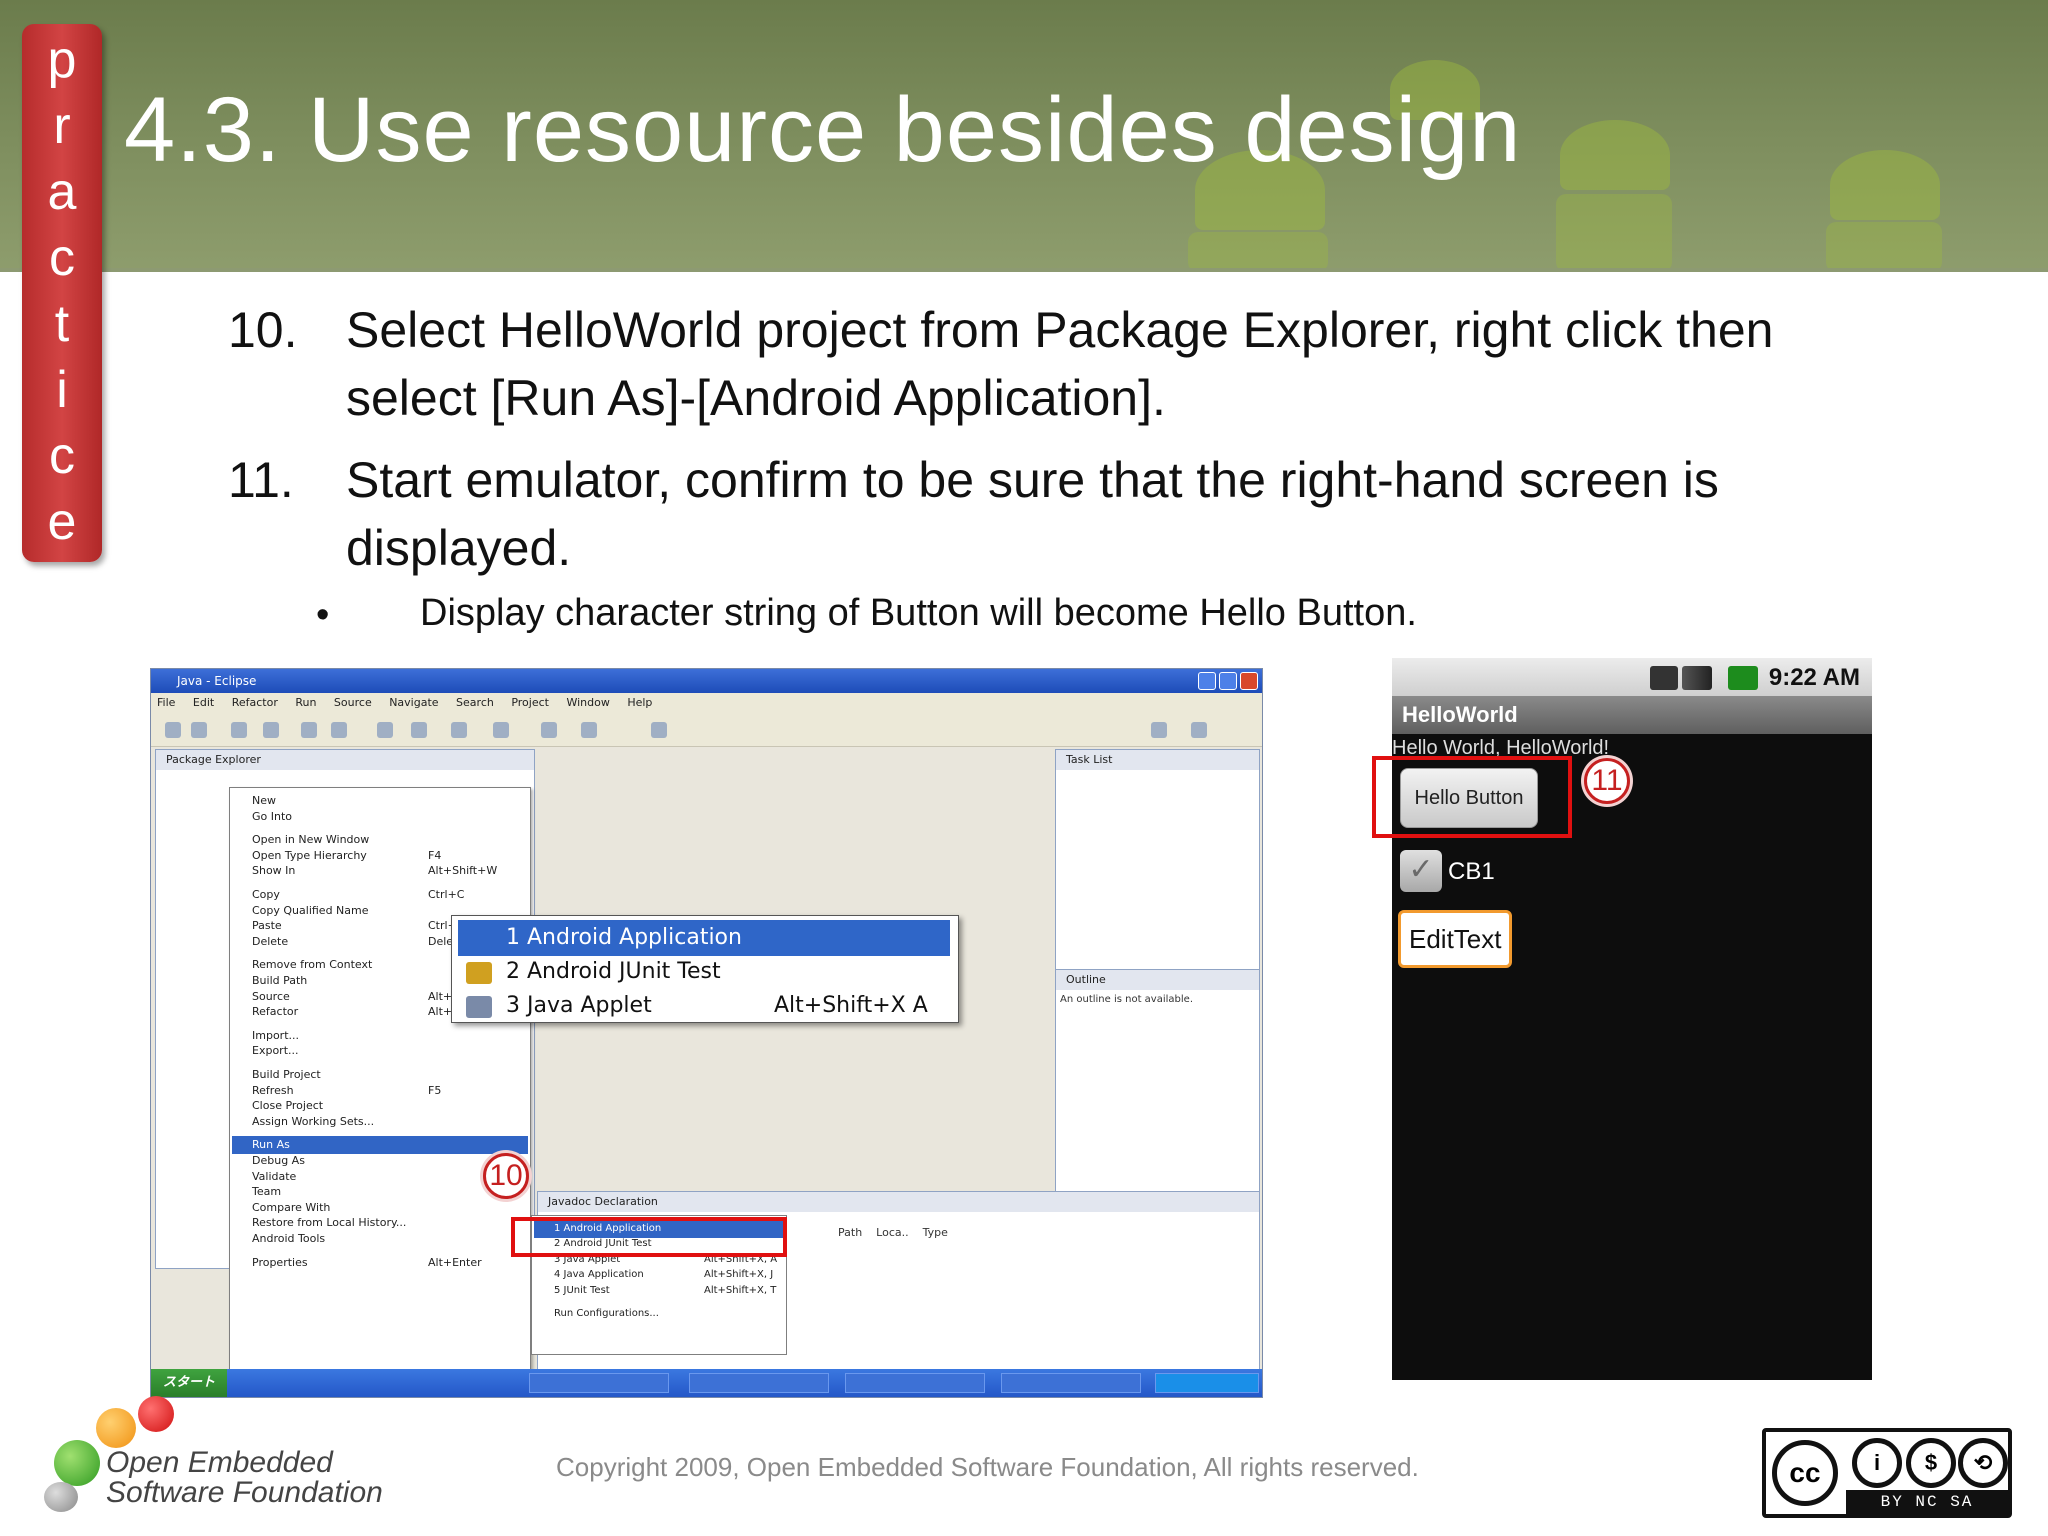  Describe the element at coordinates (1207, 681) in the screenshot. I see `minimize-icon` at that location.